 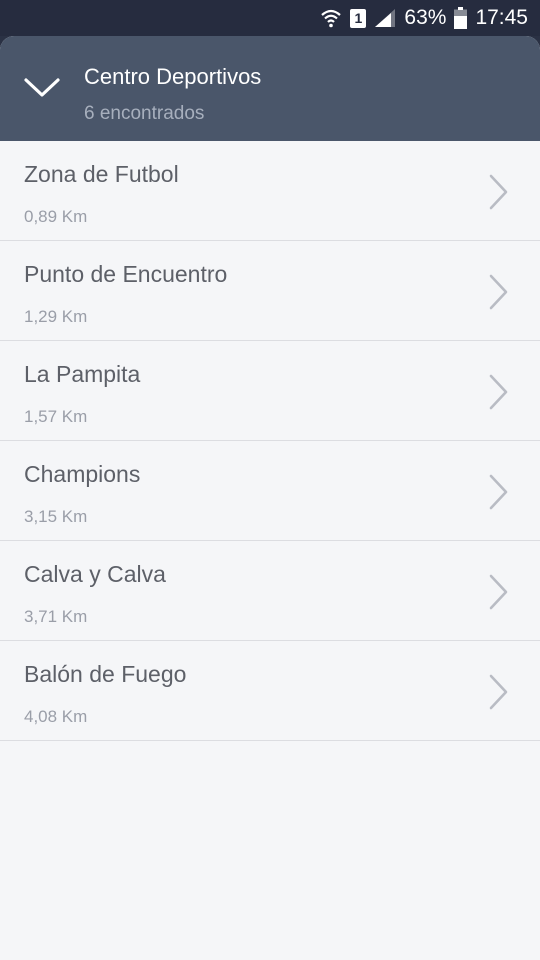 What do you see at coordinates (501, 17) in the screenshot?
I see `clock: 17:45` at bounding box center [501, 17].